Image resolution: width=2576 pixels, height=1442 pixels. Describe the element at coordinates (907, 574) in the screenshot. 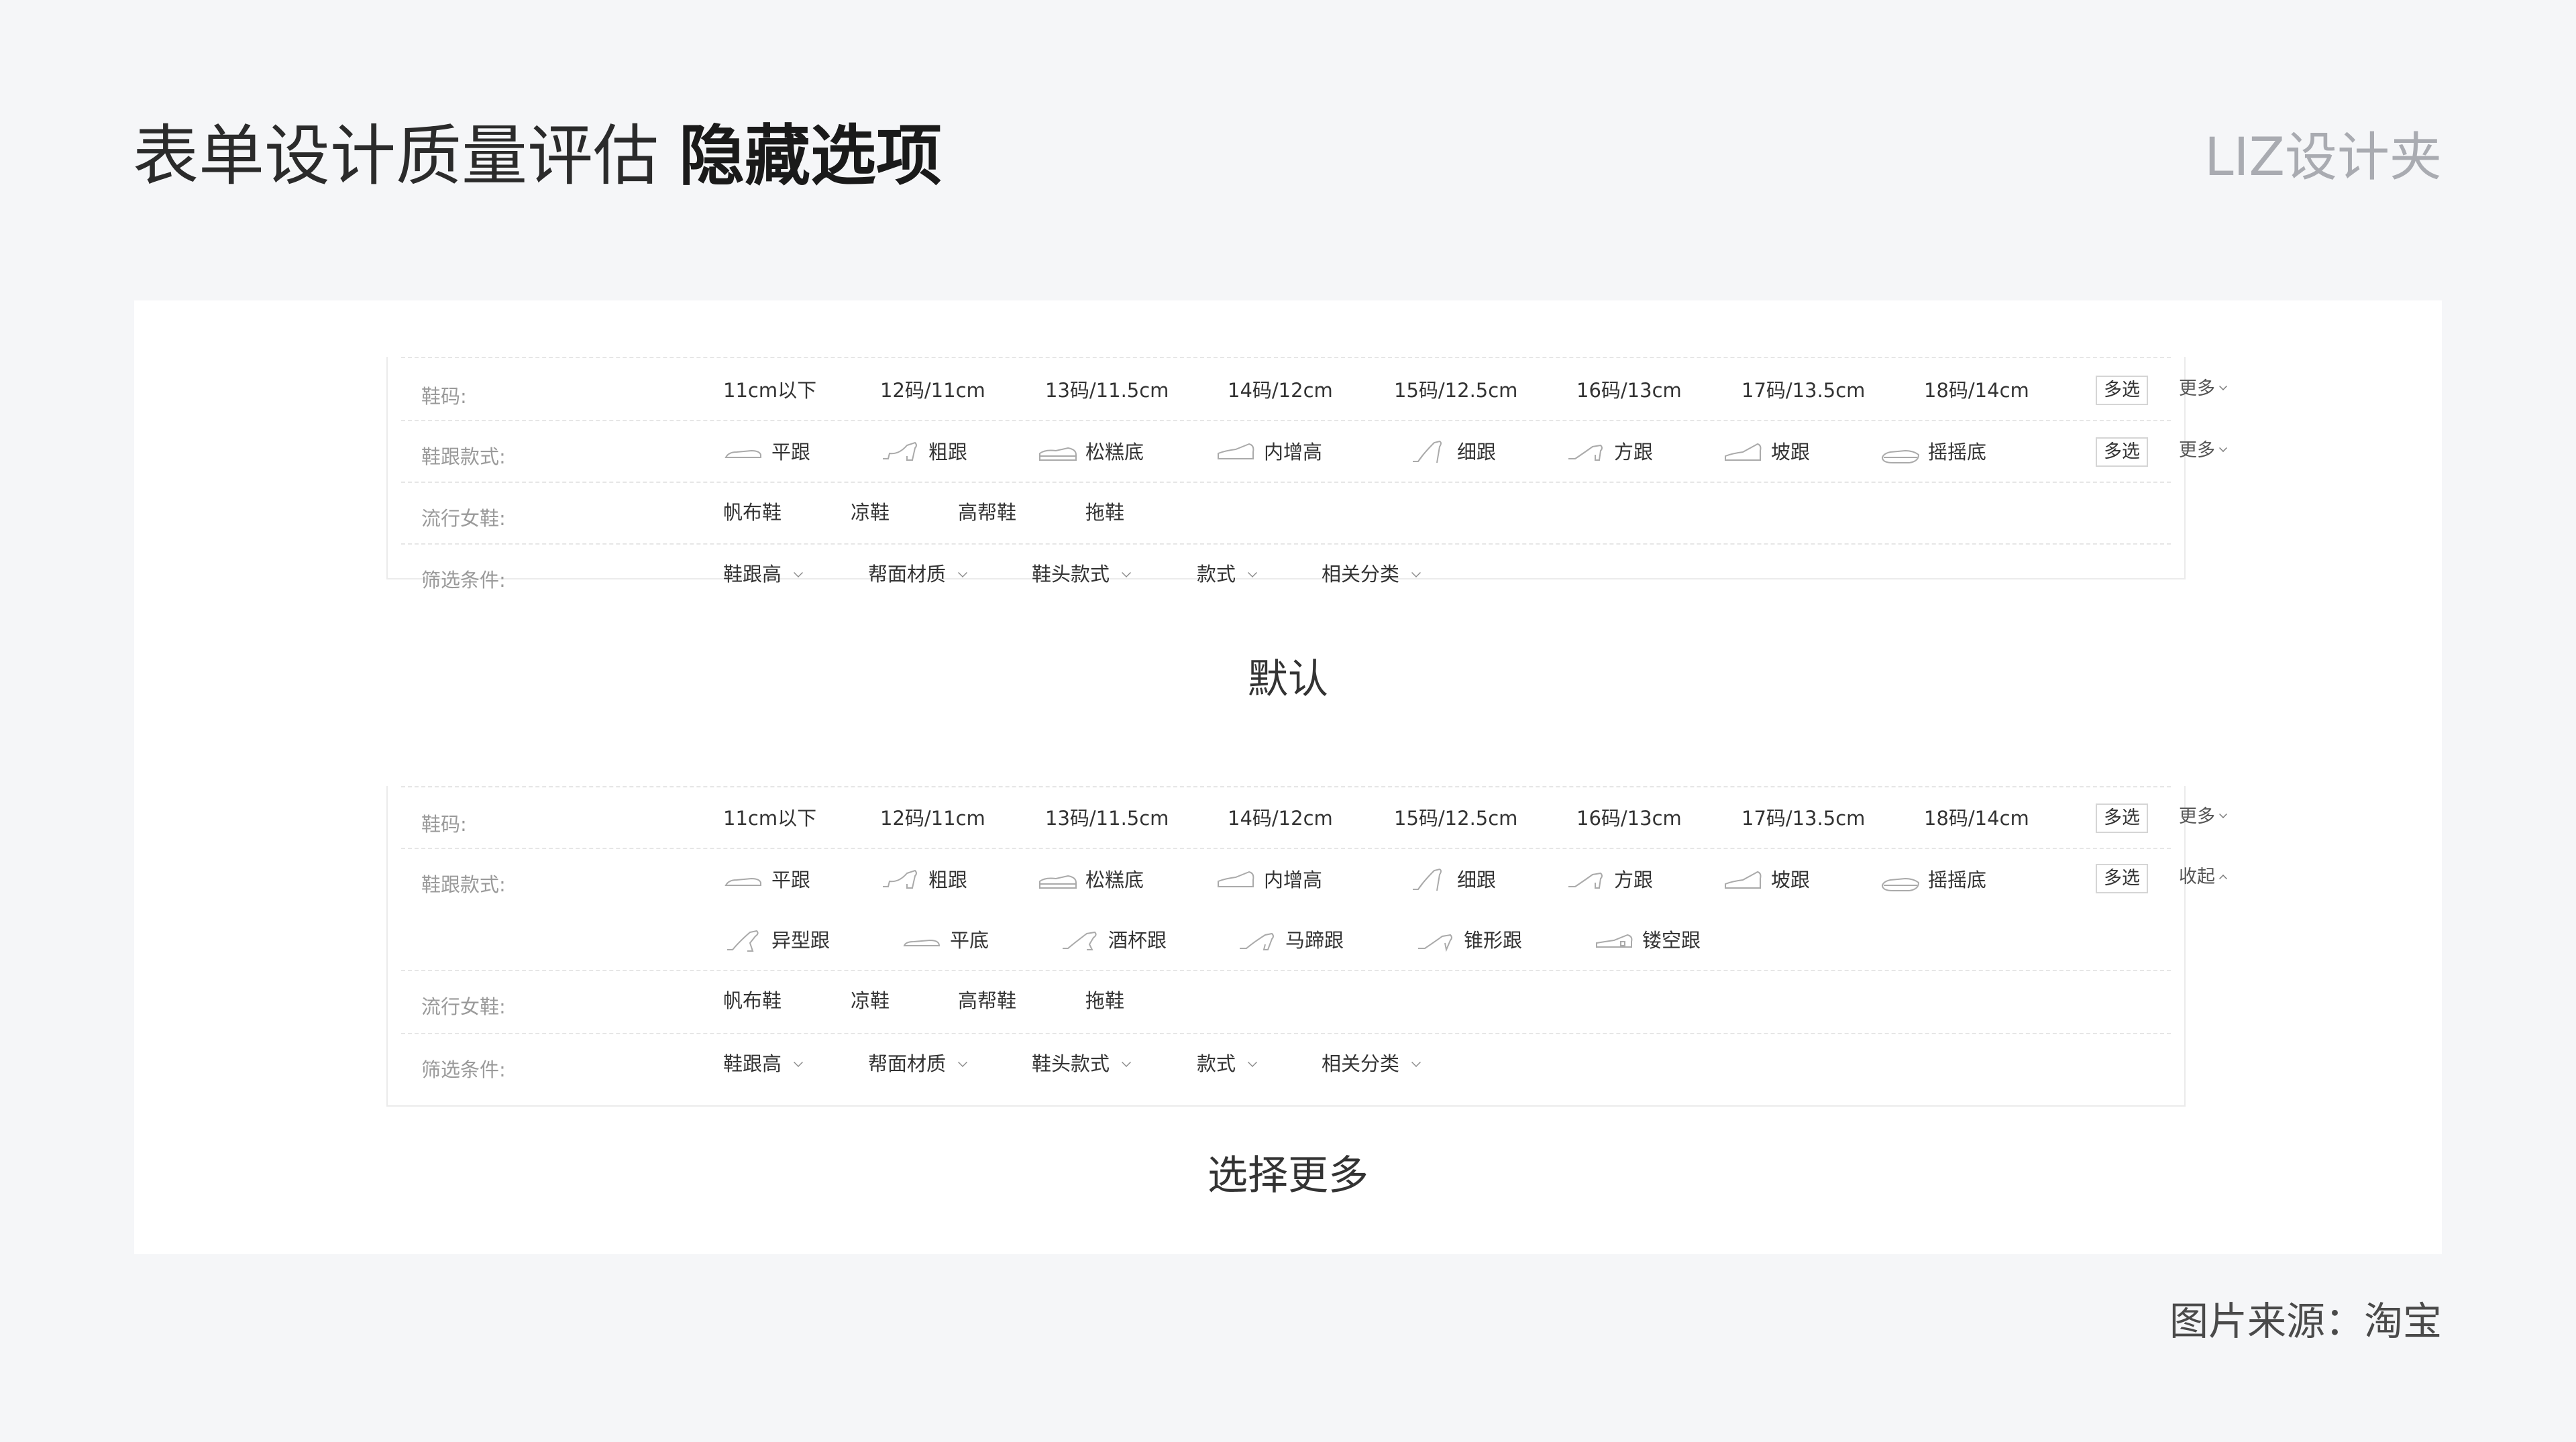

I see `condition-label: 帮面材质` at that location.